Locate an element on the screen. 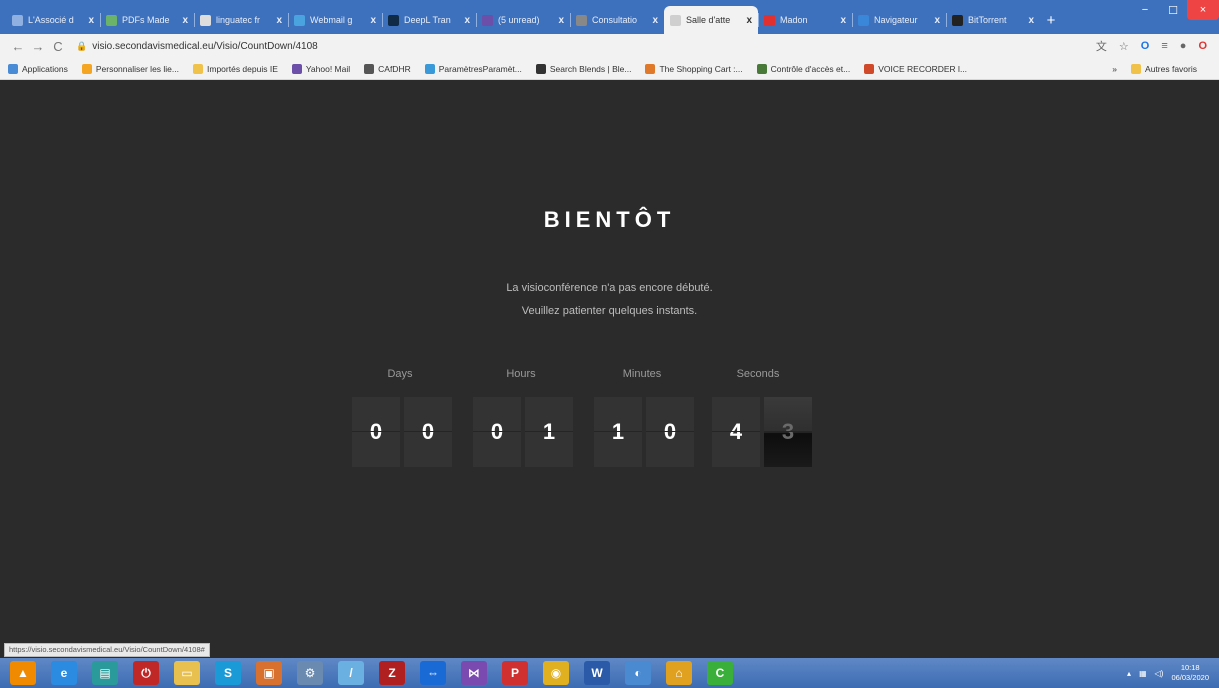 This screenshot has width=1219, height=688. taskbar-visualstudio-icon: ⋈ is located at coordinates (474, 673).